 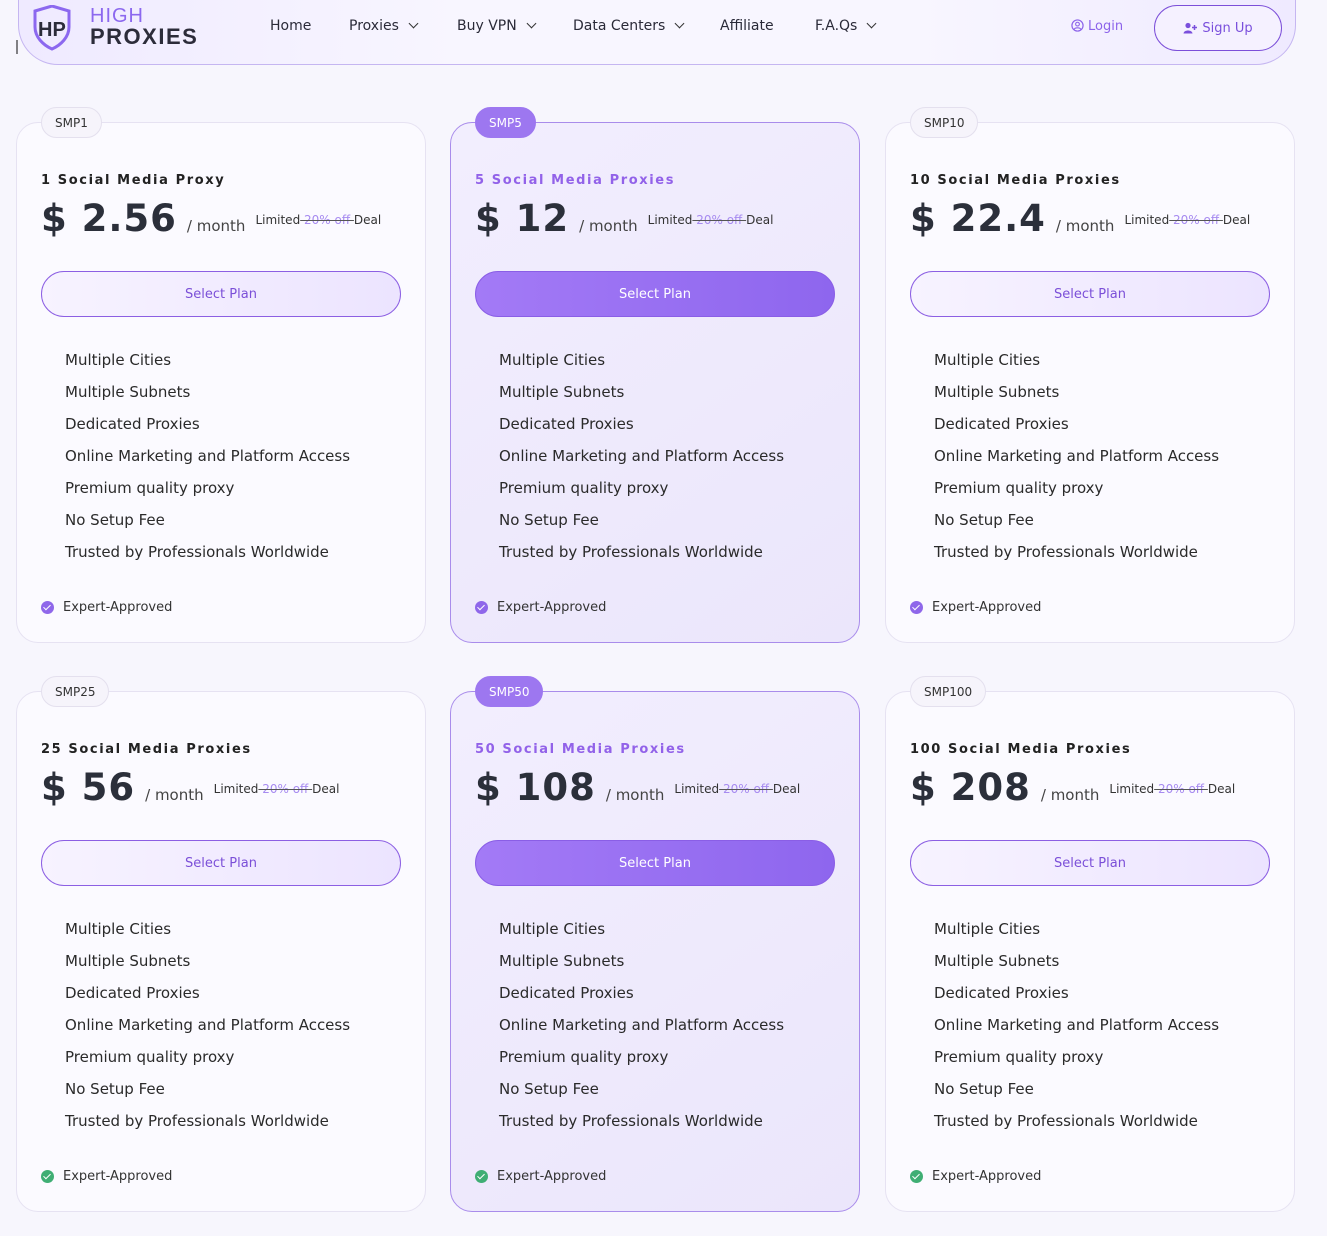 What do you see at coordinates (71, 122) in the screenshot?
I see `plan-code-badge: SMP1` at bounding box center [71, 122].